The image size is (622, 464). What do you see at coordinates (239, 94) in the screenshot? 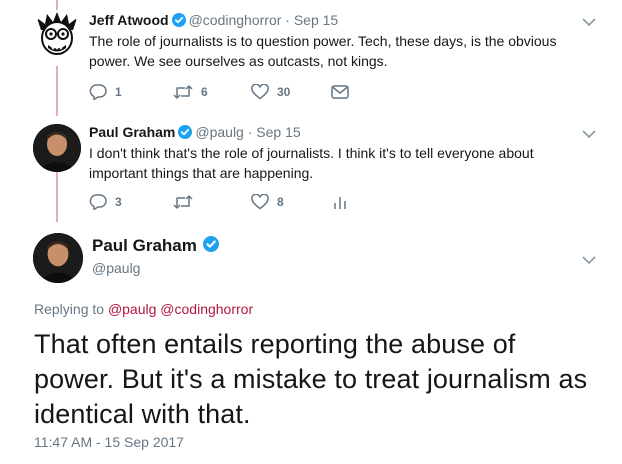
I see `tweet-actions: 1 6 30` at bounding box center [239, 94].